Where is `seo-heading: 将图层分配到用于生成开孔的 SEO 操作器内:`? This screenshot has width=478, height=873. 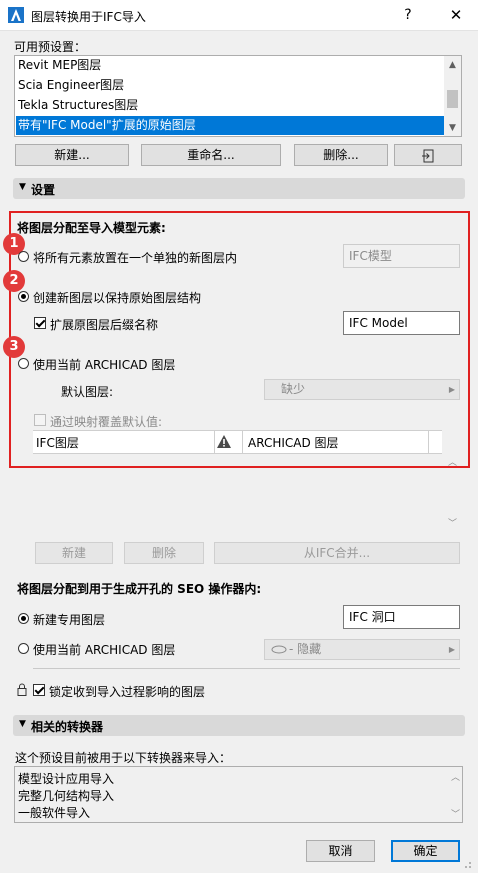 seo-heading: 将图层分配到用于生成开孔的 SEO 操作器内: is located at coordinates (139, 589).